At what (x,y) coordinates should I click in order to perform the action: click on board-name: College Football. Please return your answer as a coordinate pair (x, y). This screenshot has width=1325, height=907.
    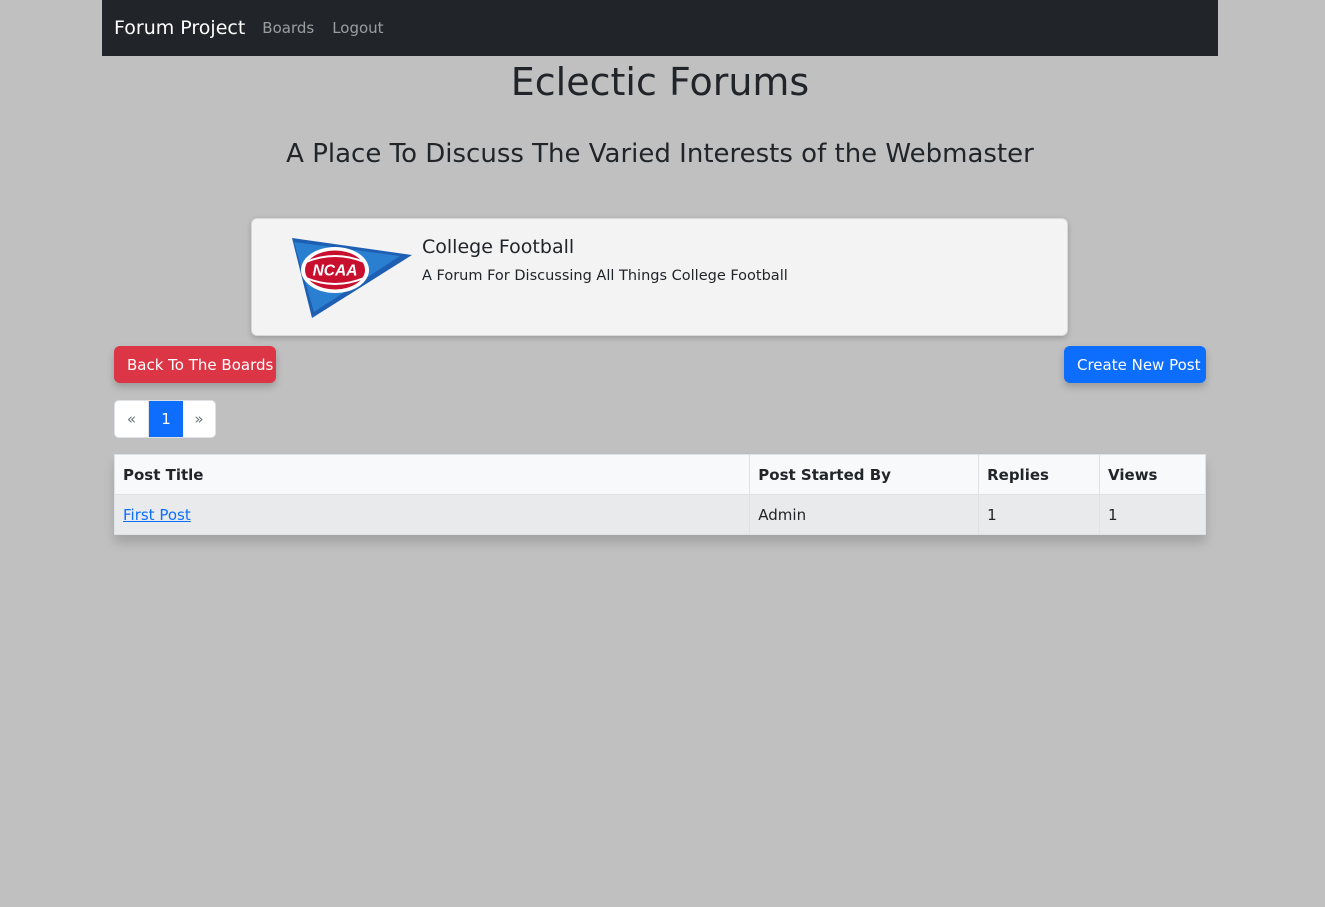
    Looking at the image, I should click on (498, 247).